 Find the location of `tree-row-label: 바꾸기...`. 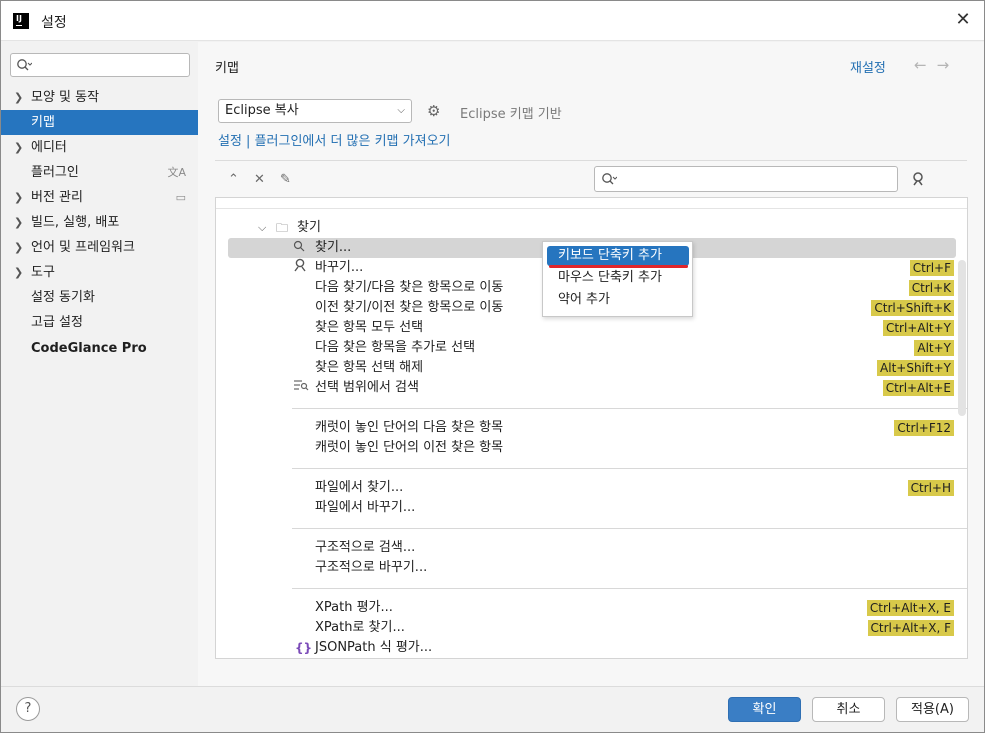

tree-row-label: 바꾸기... is located at coordinates (339, 267).